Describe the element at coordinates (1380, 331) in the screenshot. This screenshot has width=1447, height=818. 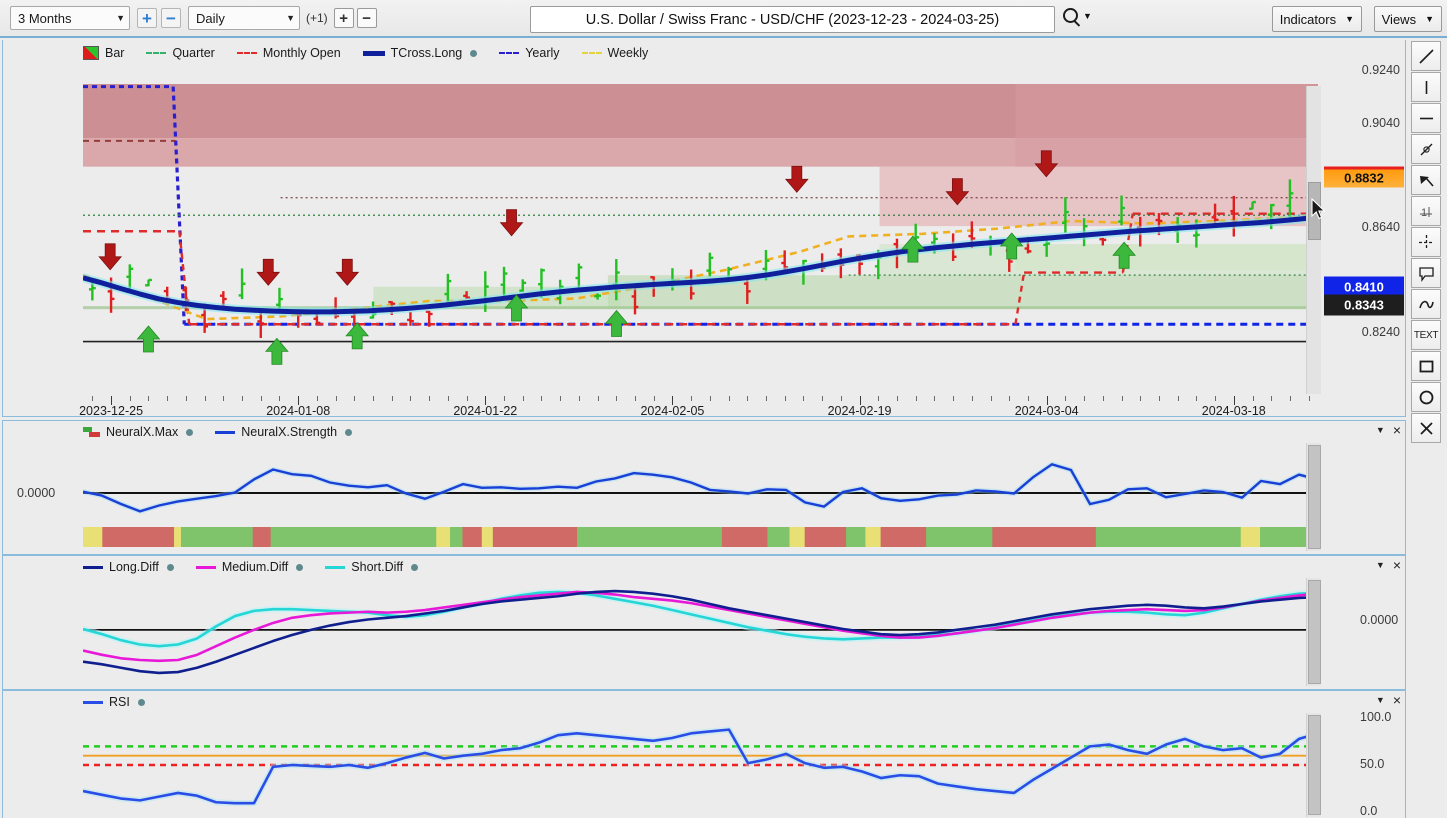
I see `price-axis-label: 0.8240` at that location.